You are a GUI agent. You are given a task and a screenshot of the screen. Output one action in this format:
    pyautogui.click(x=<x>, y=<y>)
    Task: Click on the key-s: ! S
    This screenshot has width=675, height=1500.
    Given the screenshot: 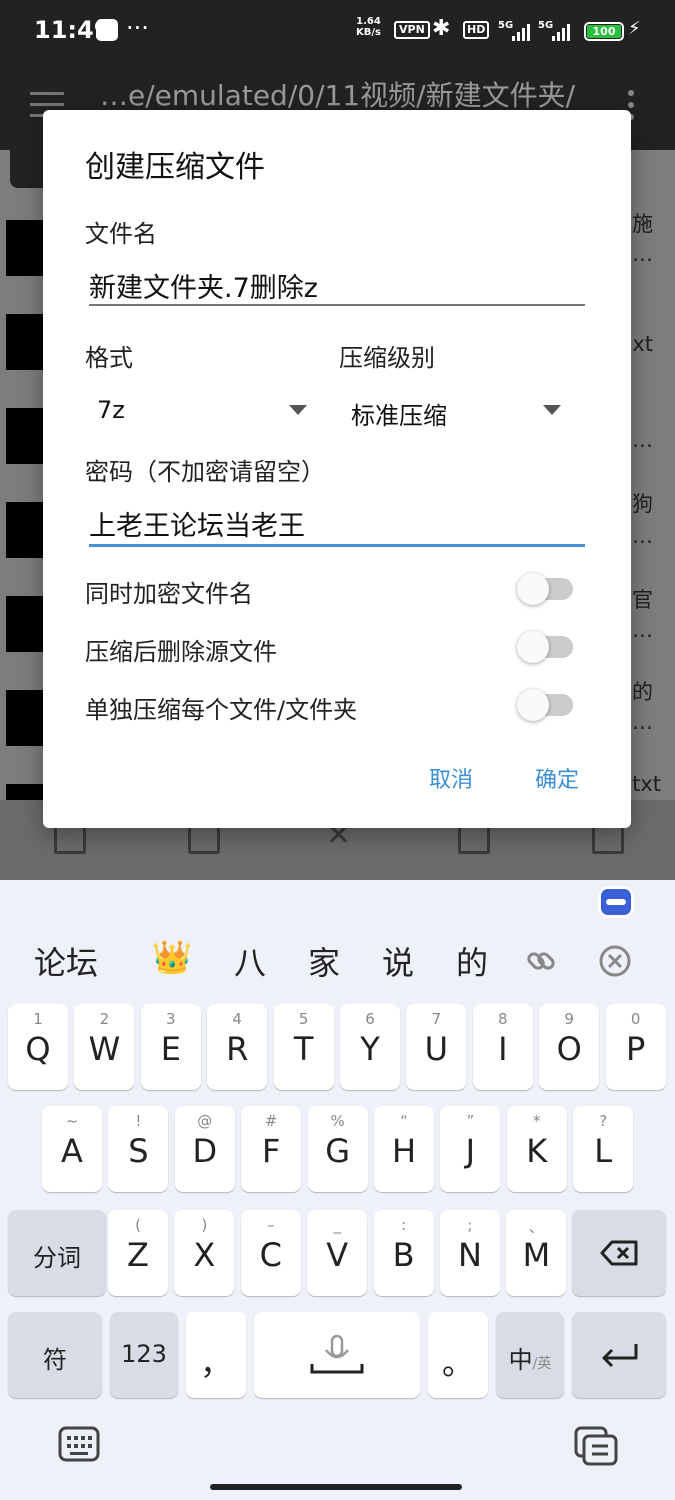 What is the action you would take?
    pyautogui.click(x=138, y=1149)
    